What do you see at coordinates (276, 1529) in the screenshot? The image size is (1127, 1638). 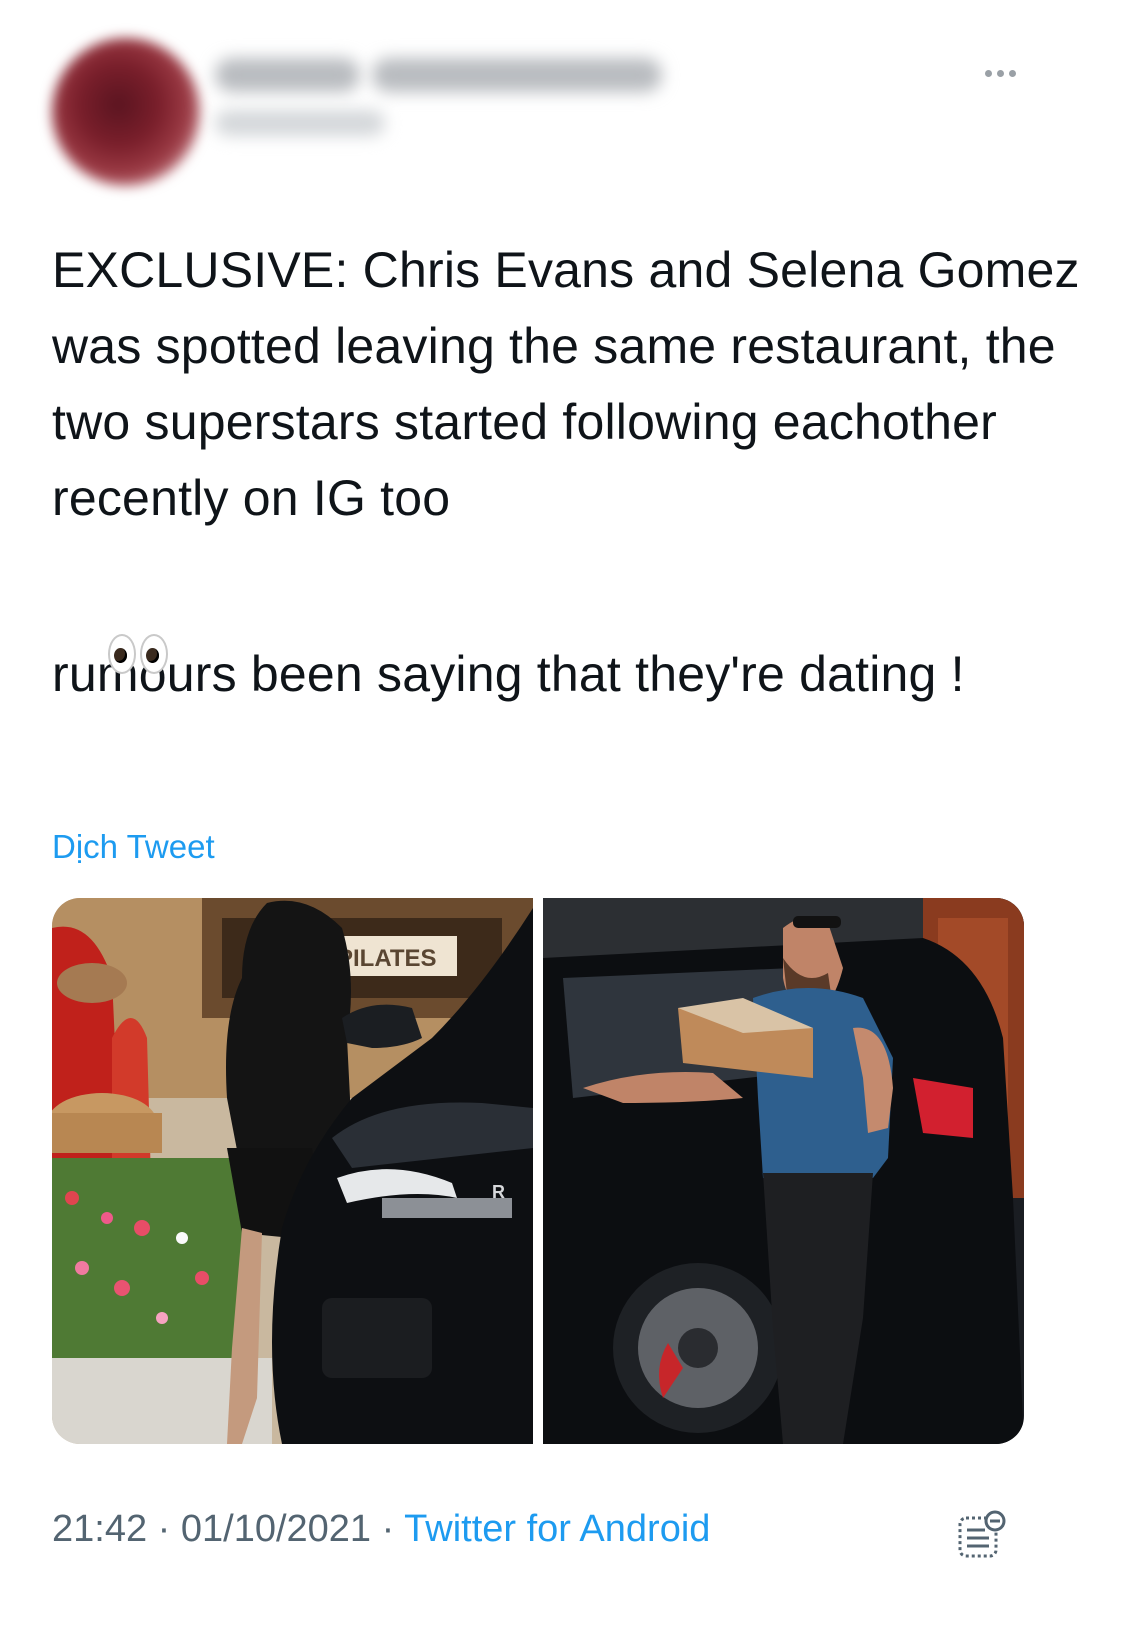 I see `tweet-date: 01/10/2021` at bounding box center [276, 1529].